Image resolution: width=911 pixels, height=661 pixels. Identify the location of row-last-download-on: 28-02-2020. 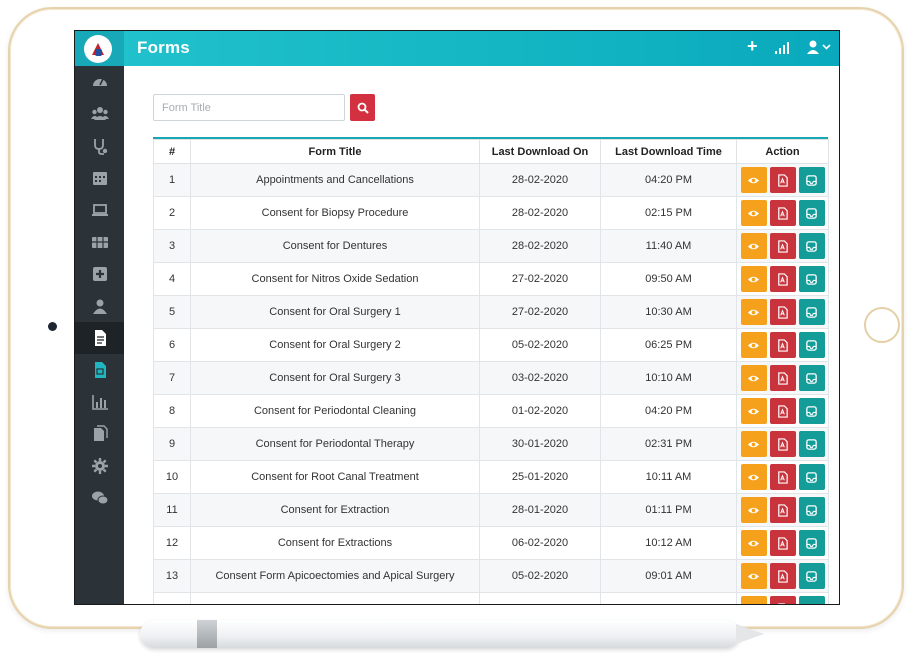
(540, 213).